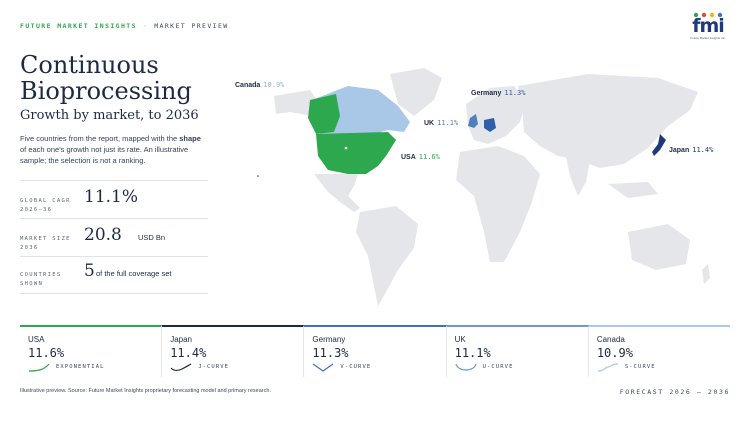 This screenshot has width=750, height=421. Describe the element at coordinates (248, 85) in the screenshot. I see `map-label-name: Canada` at that location.